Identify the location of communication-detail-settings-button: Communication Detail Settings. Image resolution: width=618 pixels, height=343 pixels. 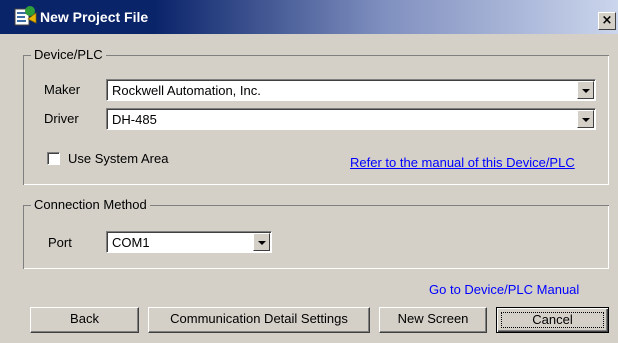
(259, 320).